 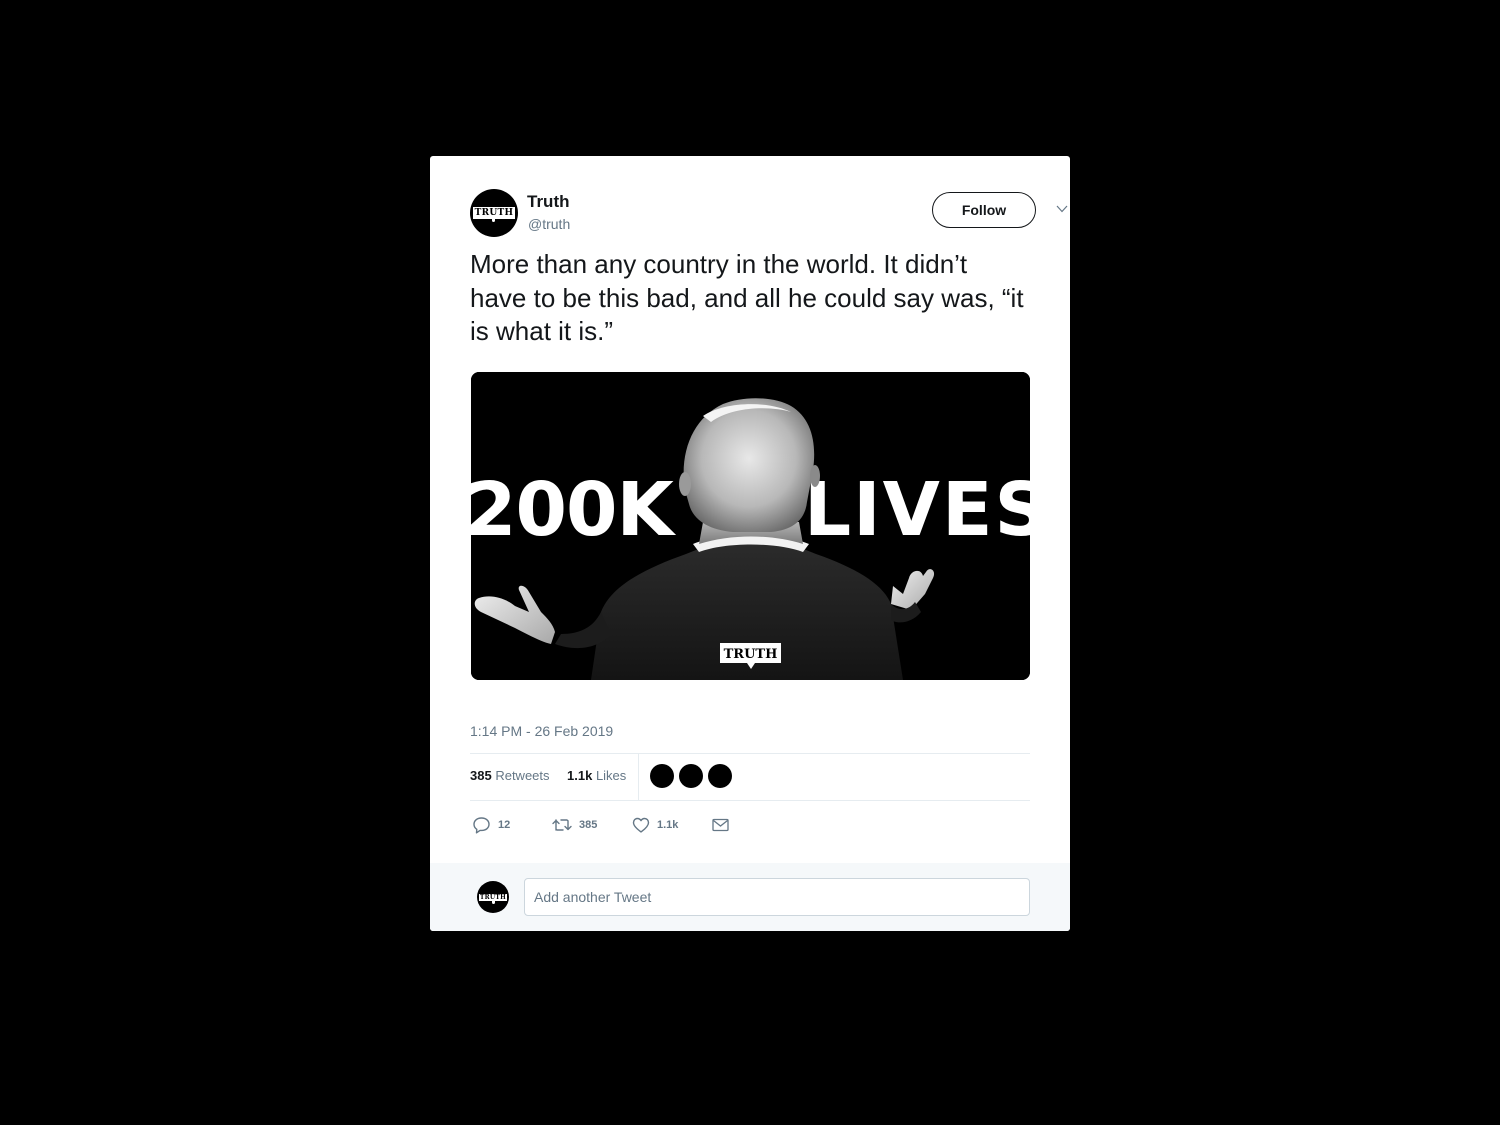 I want to click on tweet-image: 200K LIVES TRUTH, so click(x=750, y=526).